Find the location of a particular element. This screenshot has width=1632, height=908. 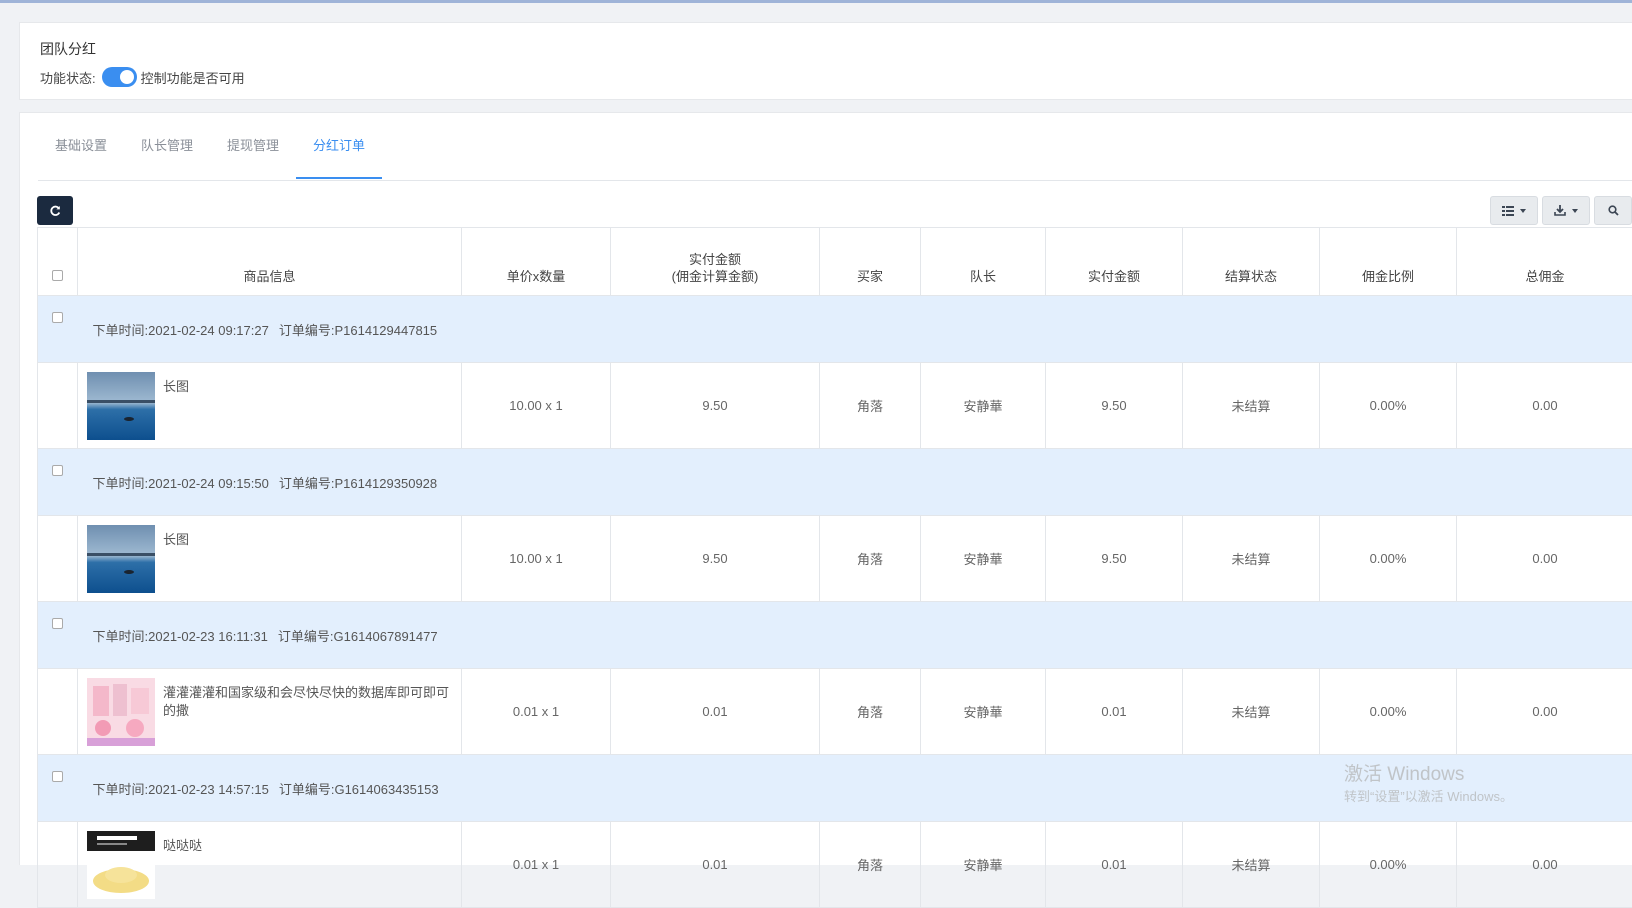

page-title: 团队分红 is located at coordinates (68, 49).